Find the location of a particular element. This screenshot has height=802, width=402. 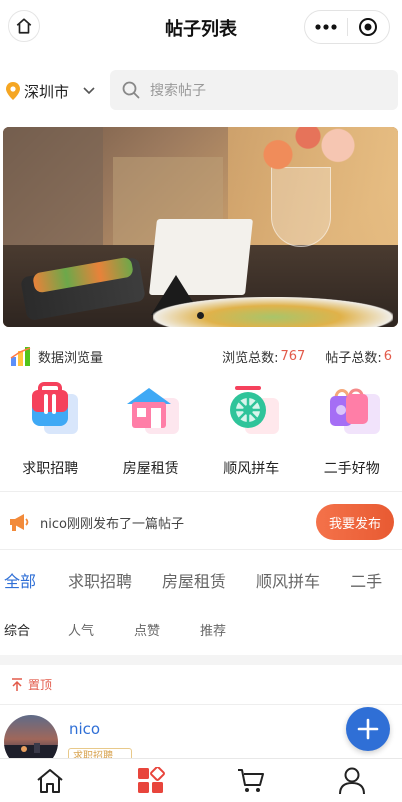

plus-icon is located at coordinates (368, 729).